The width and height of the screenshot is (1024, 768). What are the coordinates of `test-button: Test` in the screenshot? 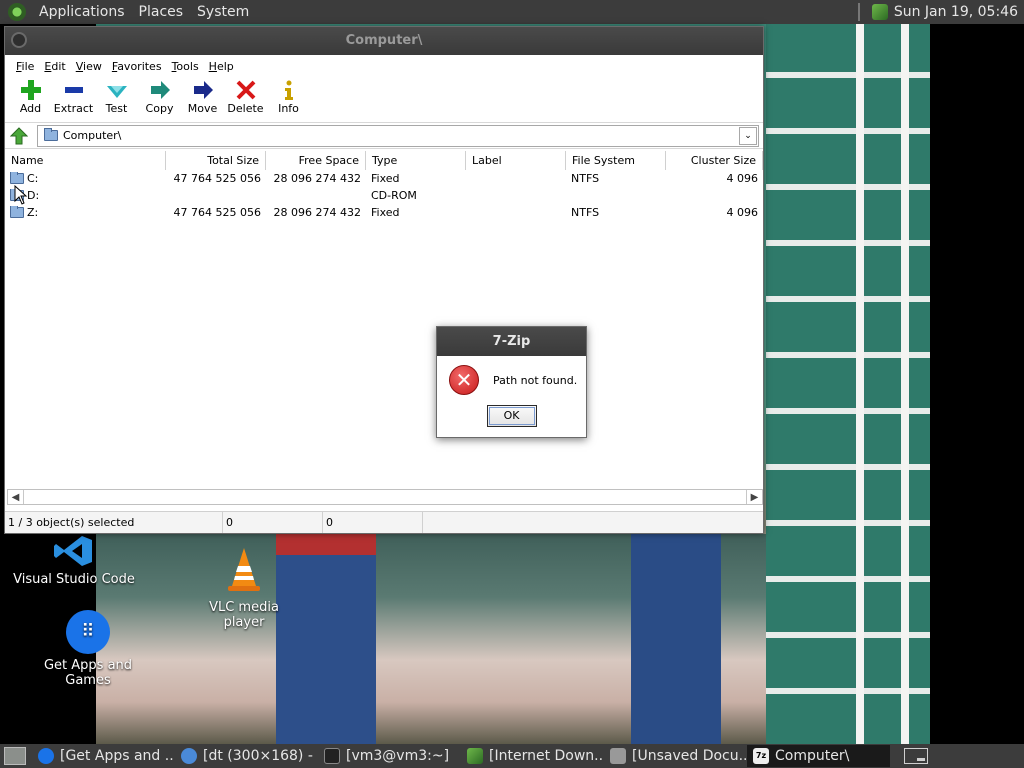 It's located at (116, 99).